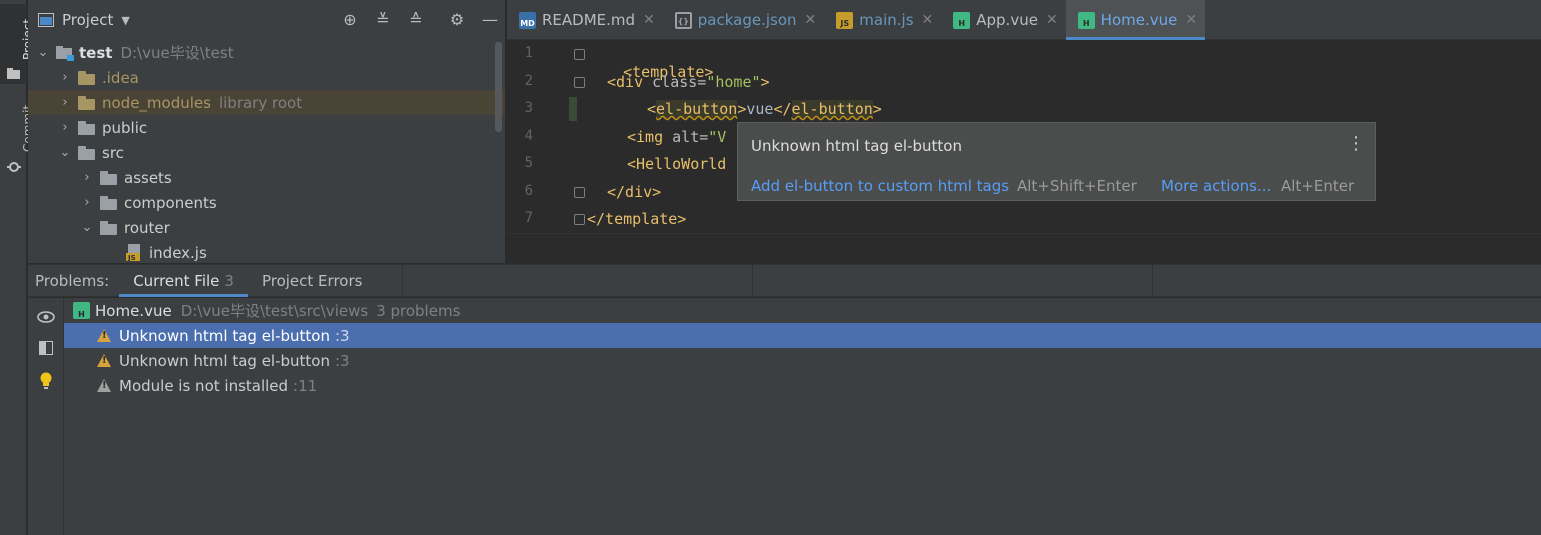 Image resolution: width=1541 pixels, height=535 pixels. What do you see at coordinates (17, 44) in the screenshot?
I see `project-tool-tab: Project` at bounding box center [17, 44].